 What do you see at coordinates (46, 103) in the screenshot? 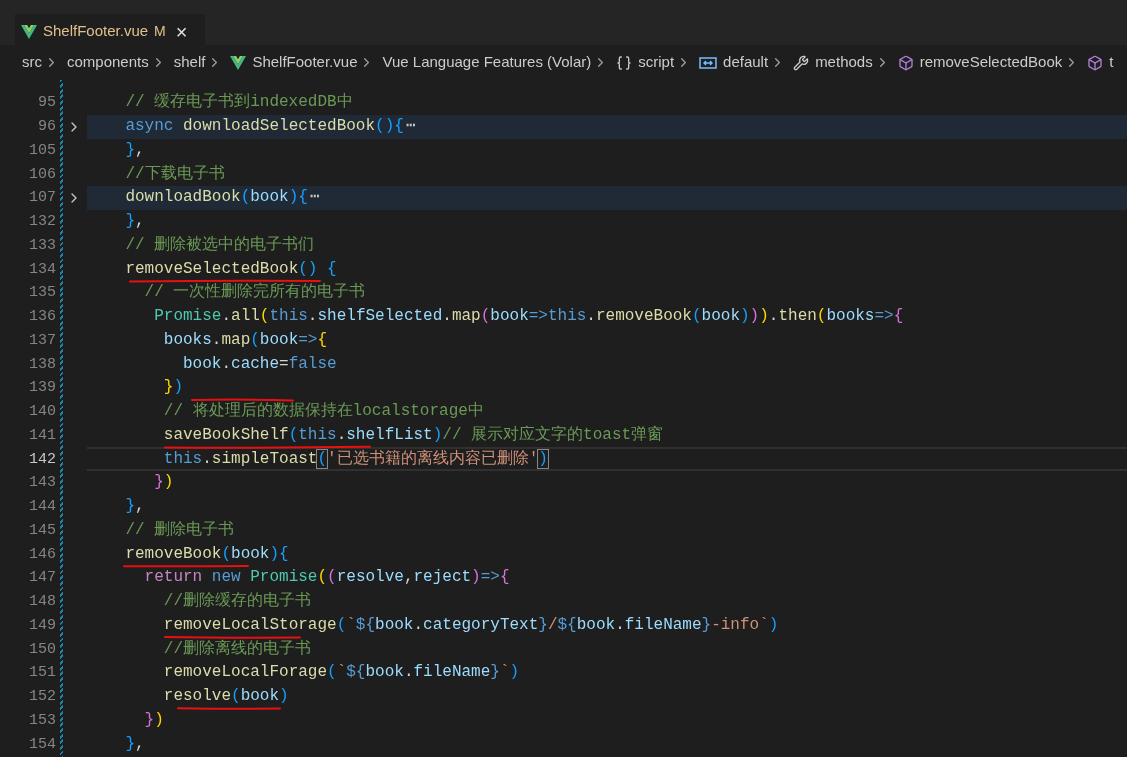
I see `line-number: 95` at bounding box center [46, 103].